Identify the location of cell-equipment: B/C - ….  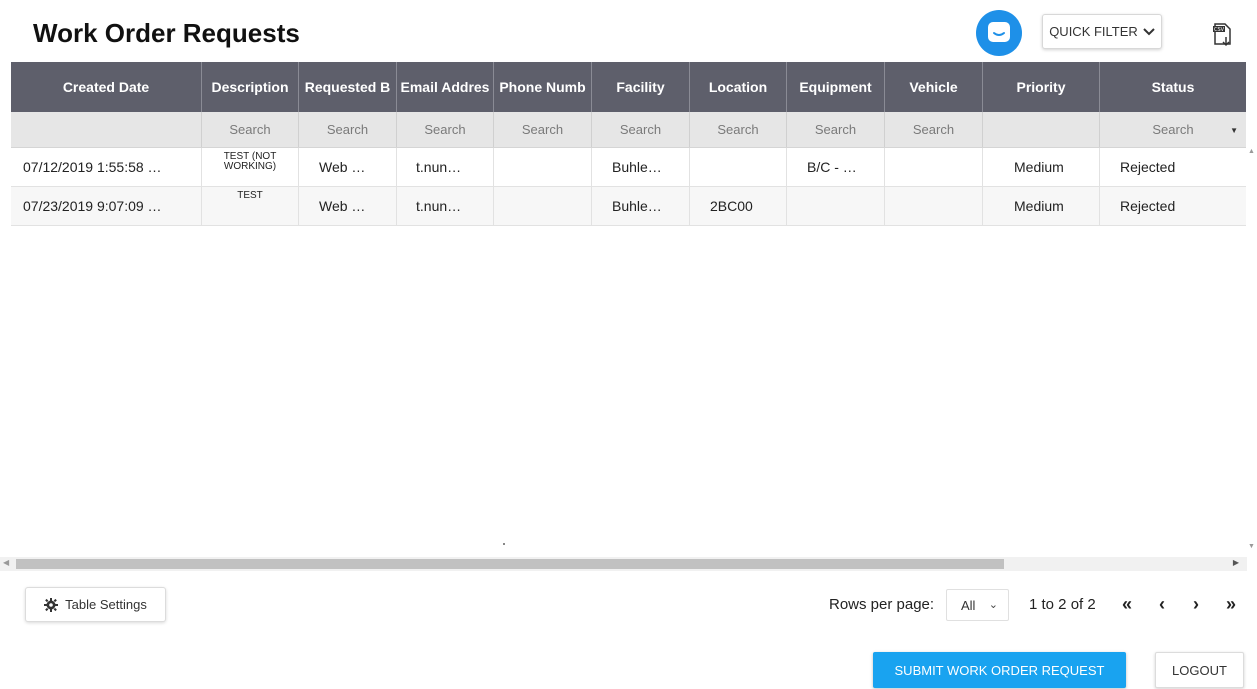
(836, 167).